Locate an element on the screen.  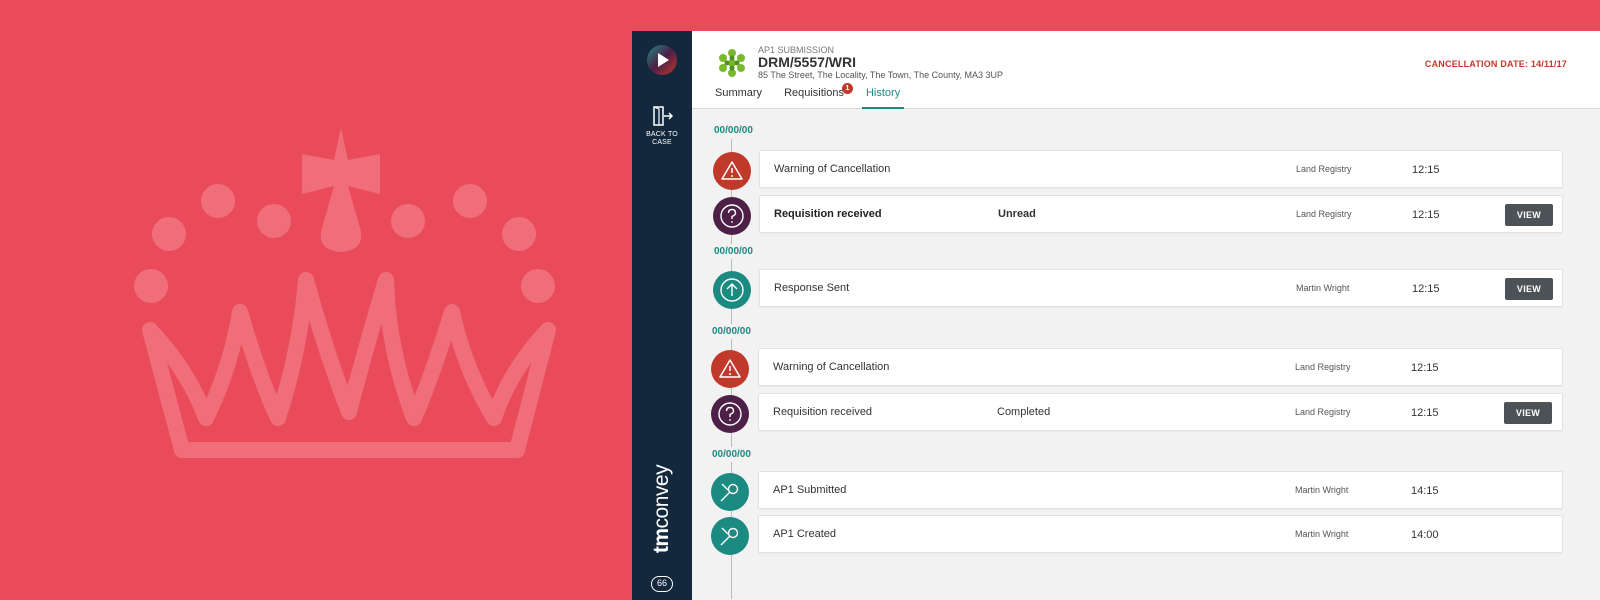
tab-summary-label: Summary is located at coordinates (739, 93).